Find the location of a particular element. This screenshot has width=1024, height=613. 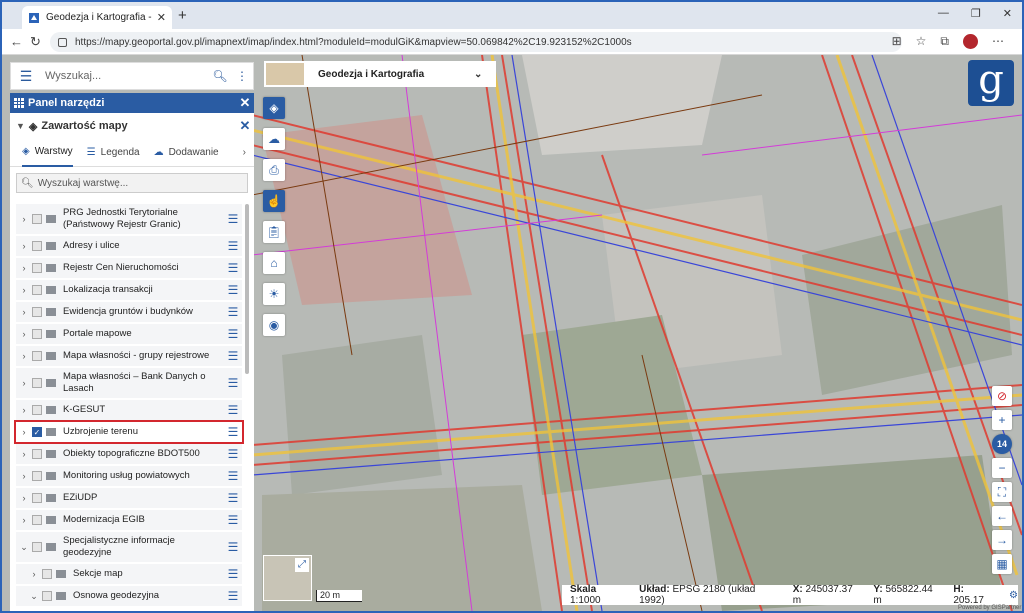

layer-row: › Monitoring usług powiatowych ☰ is located at coordinates (129, 476).